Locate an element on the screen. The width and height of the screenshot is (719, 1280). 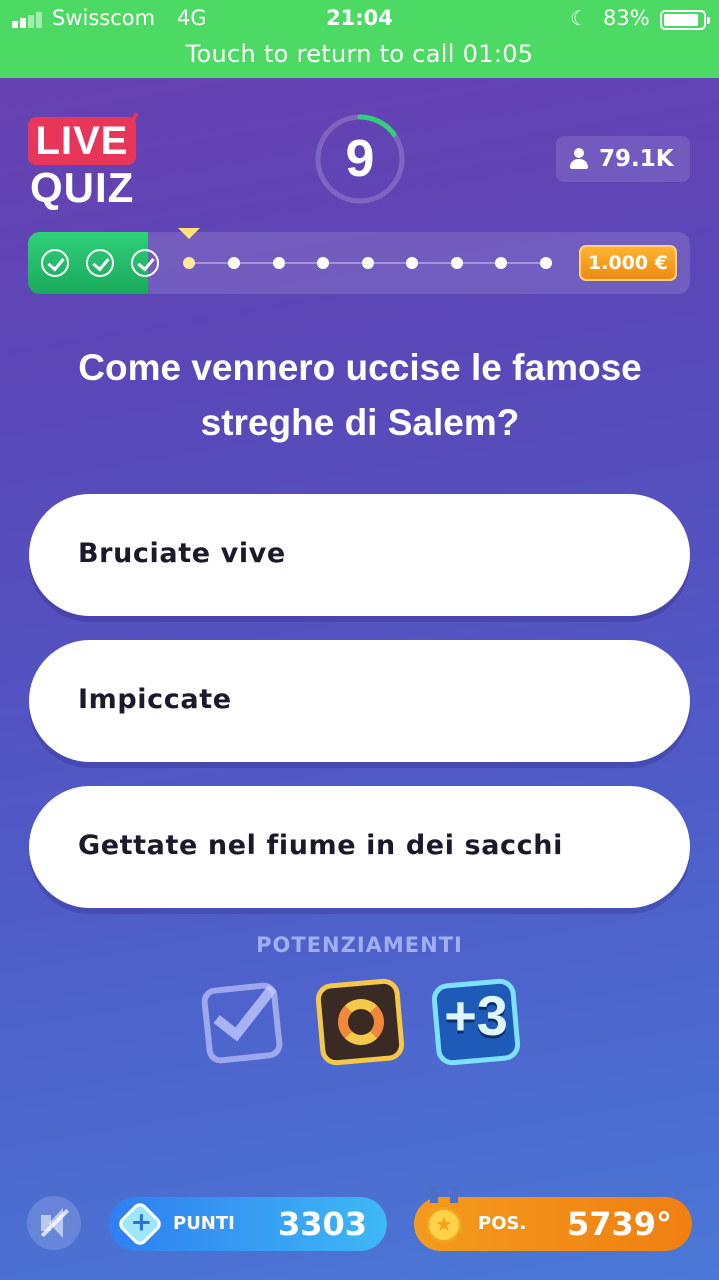
plus-three-label: +3 is located at coordinates (476, 1015).